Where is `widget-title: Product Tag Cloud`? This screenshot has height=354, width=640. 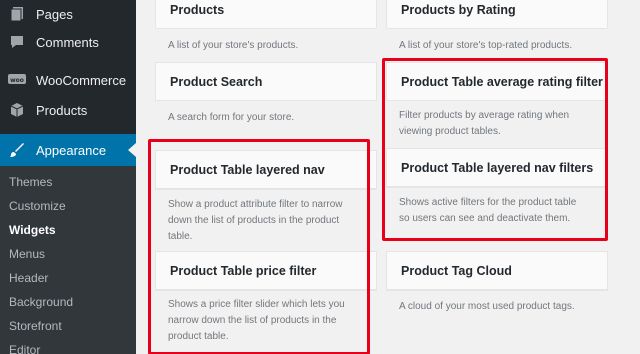
widget-title: Product Tag Cloud is located at coordinates (497, 271).